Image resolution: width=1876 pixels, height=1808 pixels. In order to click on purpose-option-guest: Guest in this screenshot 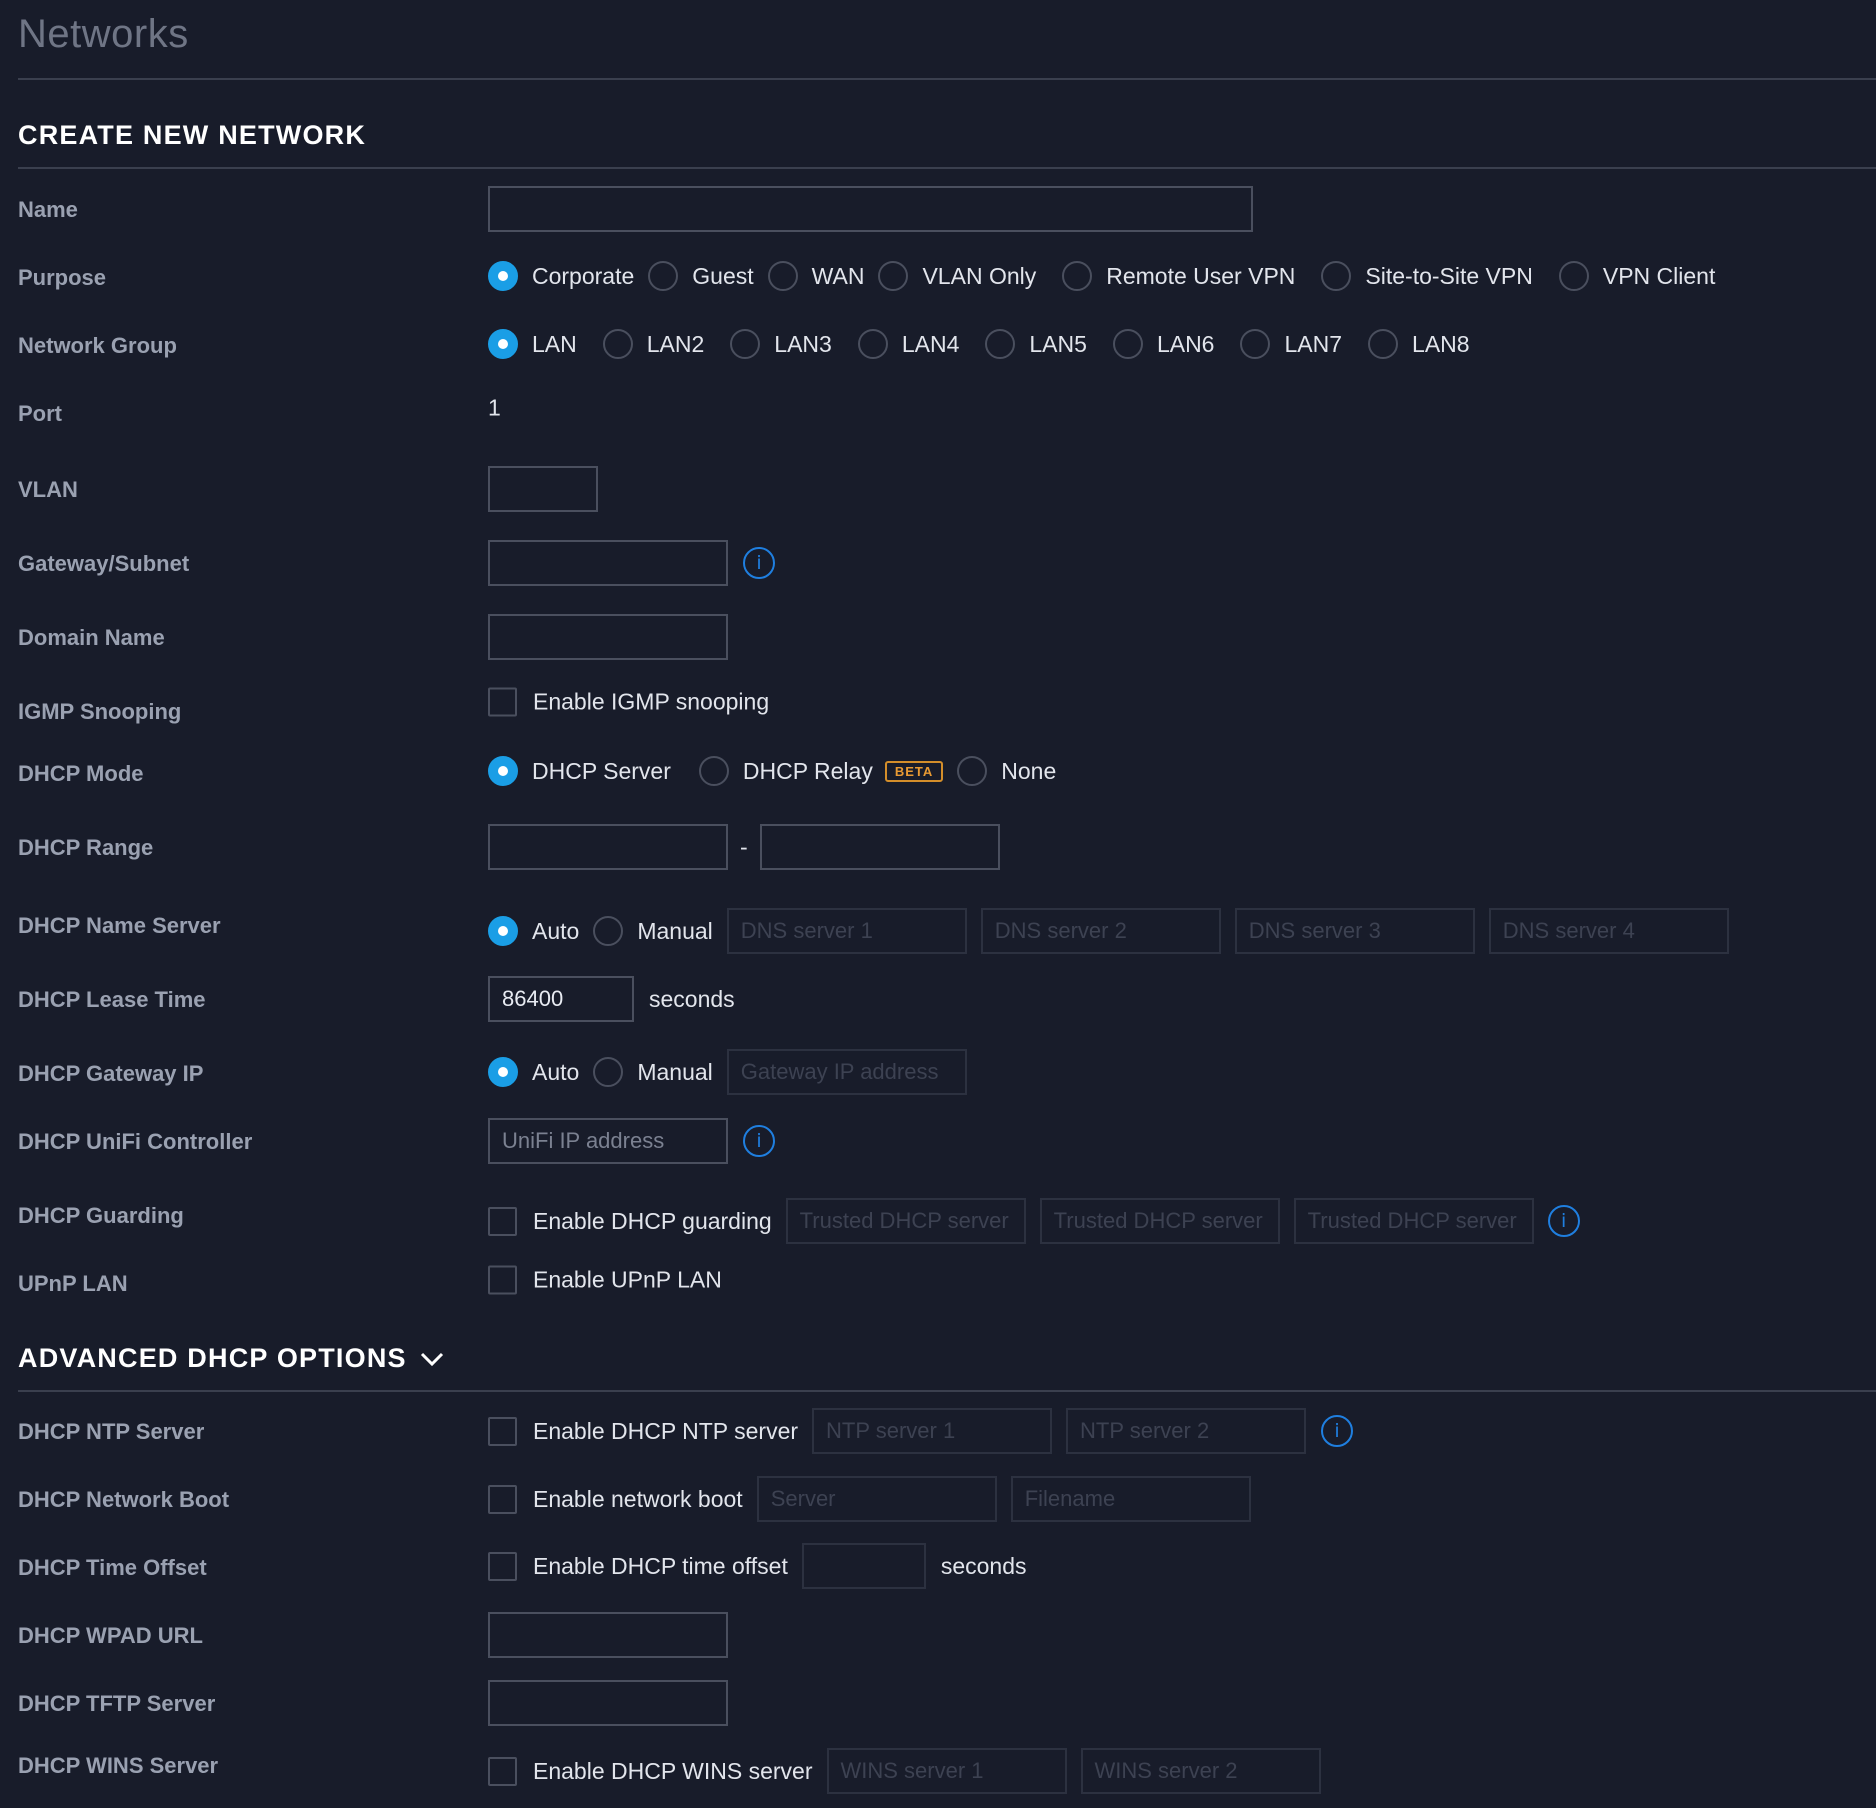, I will do `click(701, 276)`.